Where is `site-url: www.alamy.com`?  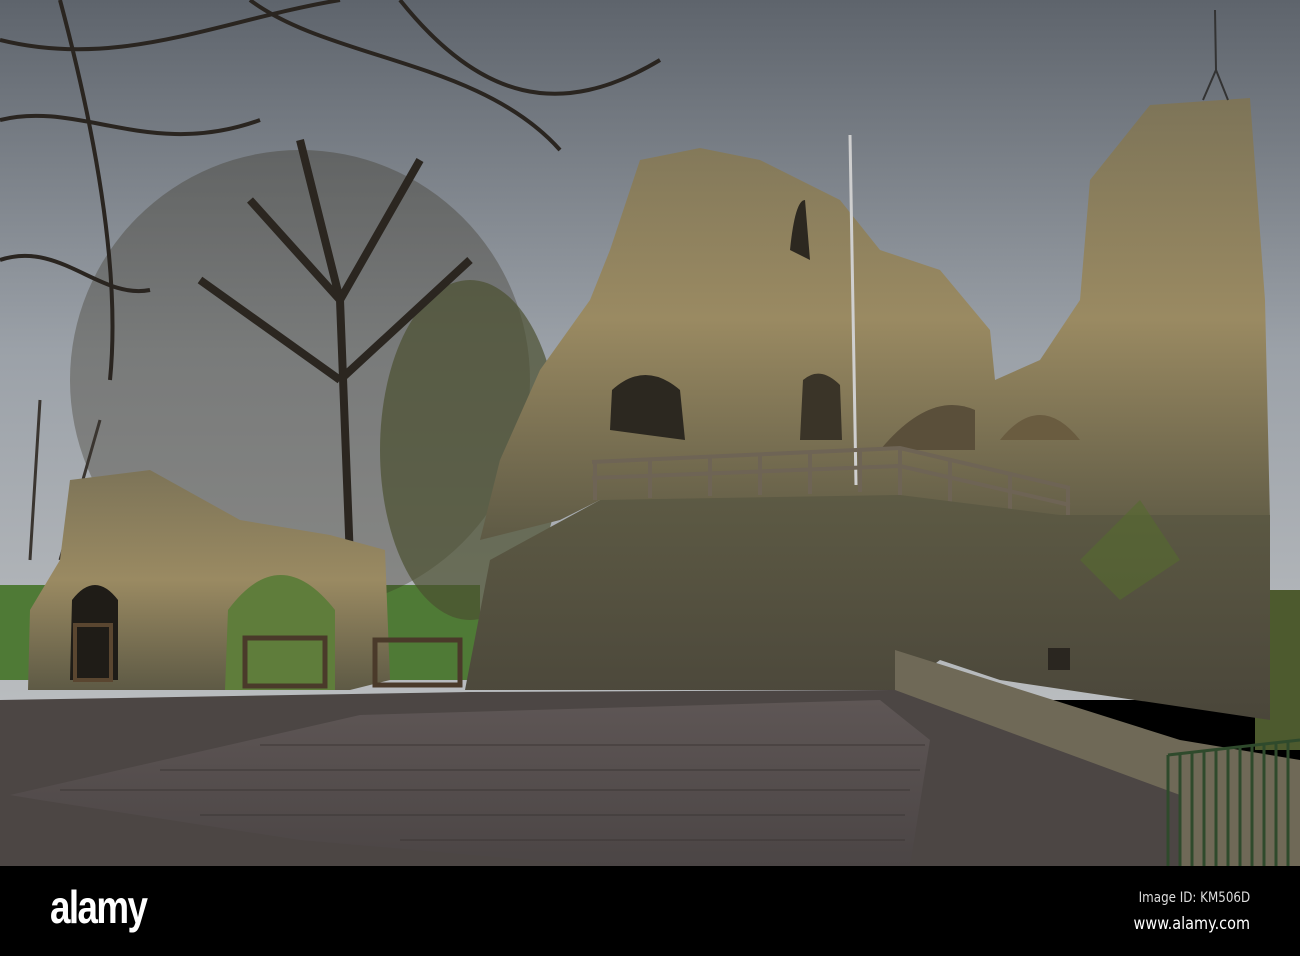
site-url: www.alamy.com is located at coordinates (1191, 924).